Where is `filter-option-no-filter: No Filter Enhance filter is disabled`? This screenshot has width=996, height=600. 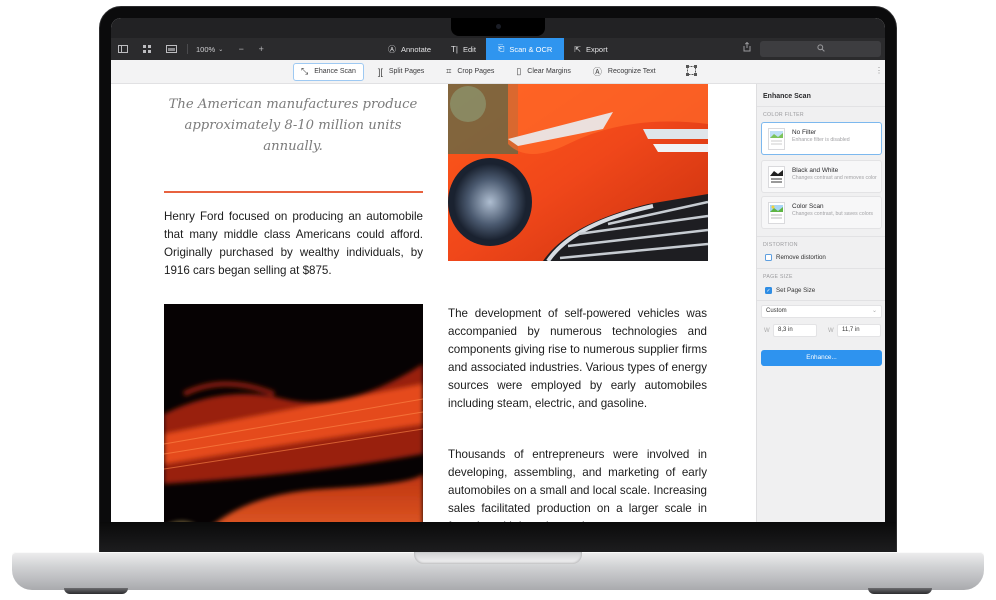 filter-option-no-filter: No Filter Enhance filter is disabled is located at coordinates (821, 138).